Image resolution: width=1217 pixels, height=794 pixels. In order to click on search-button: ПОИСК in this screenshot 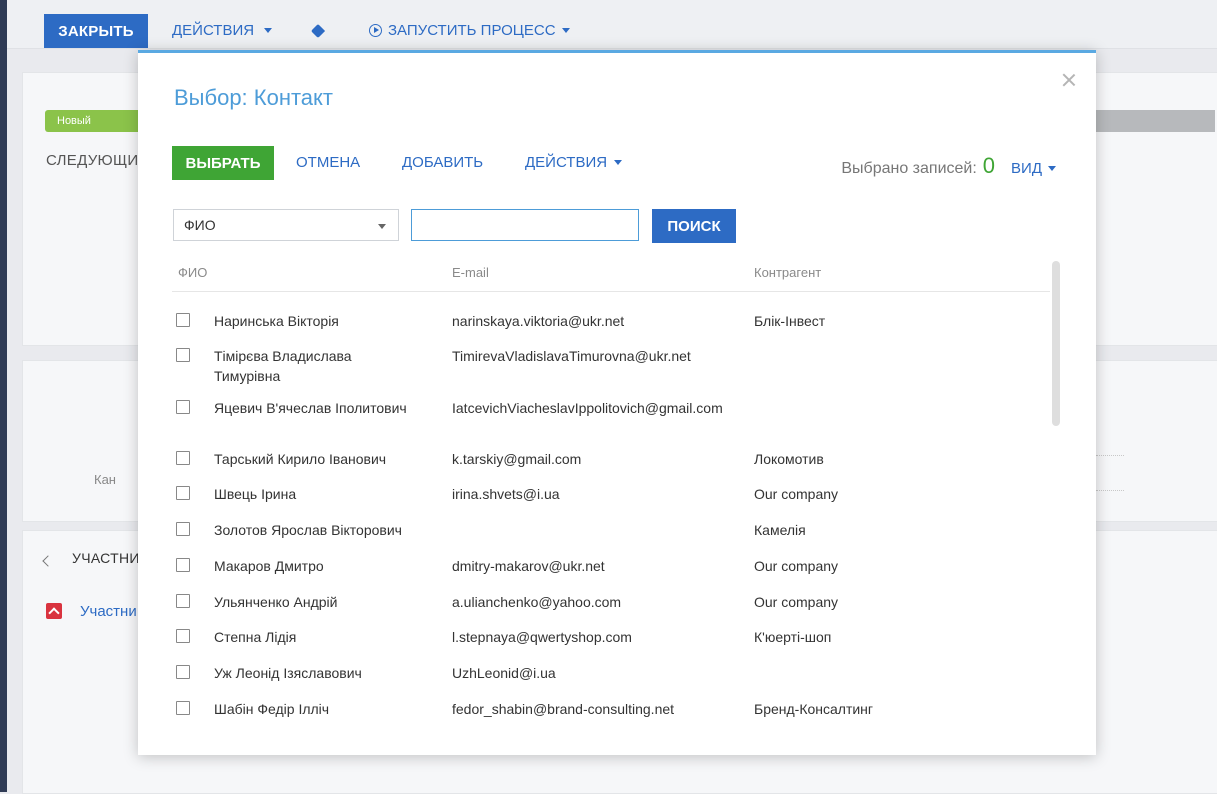, I will do `click(694, 226)`.